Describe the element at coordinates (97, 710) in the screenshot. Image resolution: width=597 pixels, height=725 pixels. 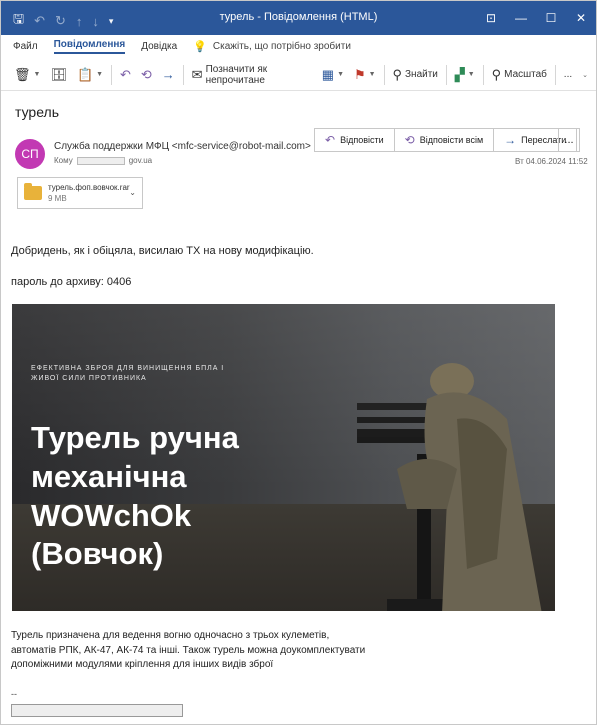
I see `redacted-signature` at that location.